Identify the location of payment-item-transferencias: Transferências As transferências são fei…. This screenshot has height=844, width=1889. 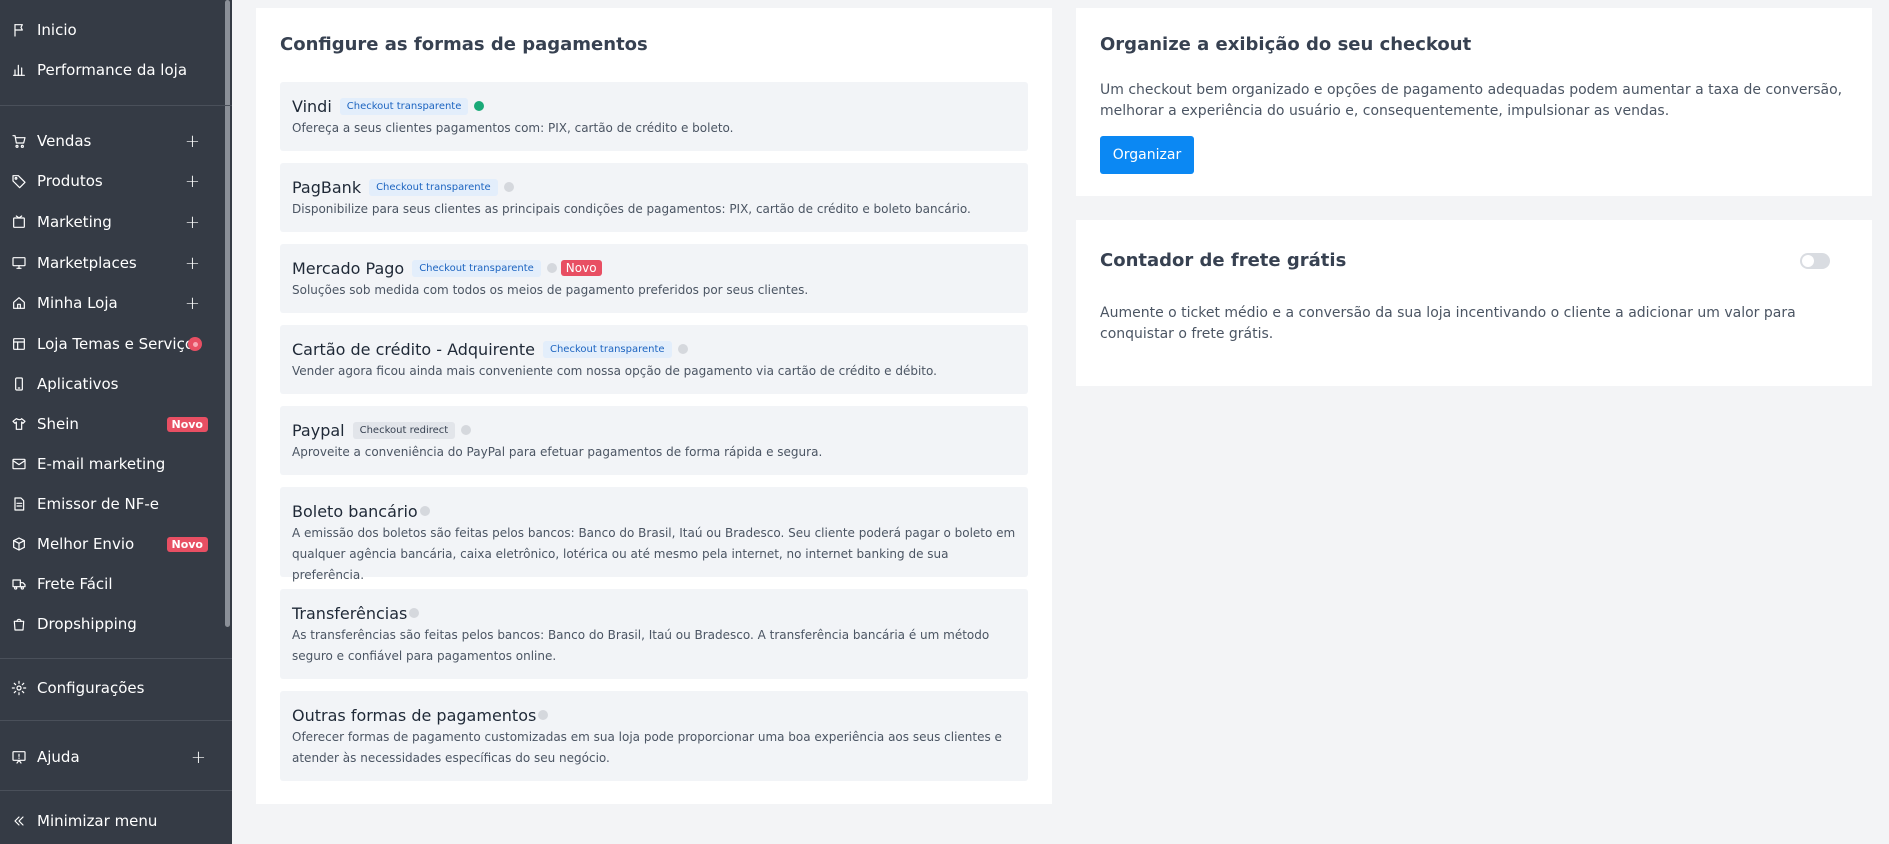
(654, 634).